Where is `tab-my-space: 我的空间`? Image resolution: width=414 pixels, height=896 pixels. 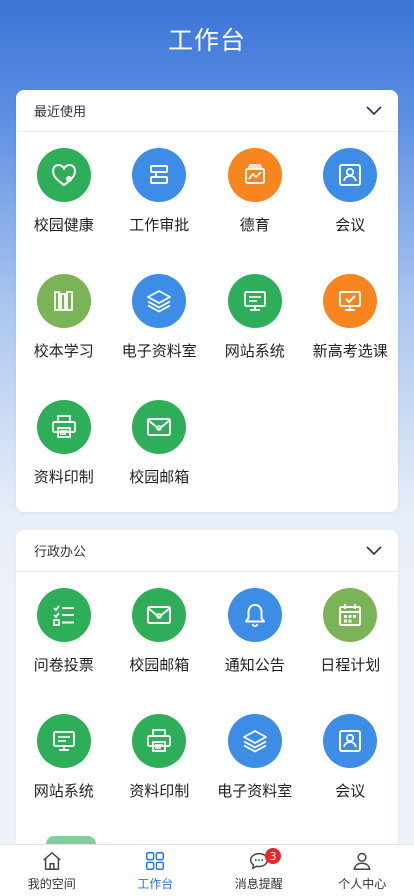 tab-my-space: 我的空间 is located at coordinates (52, 870).